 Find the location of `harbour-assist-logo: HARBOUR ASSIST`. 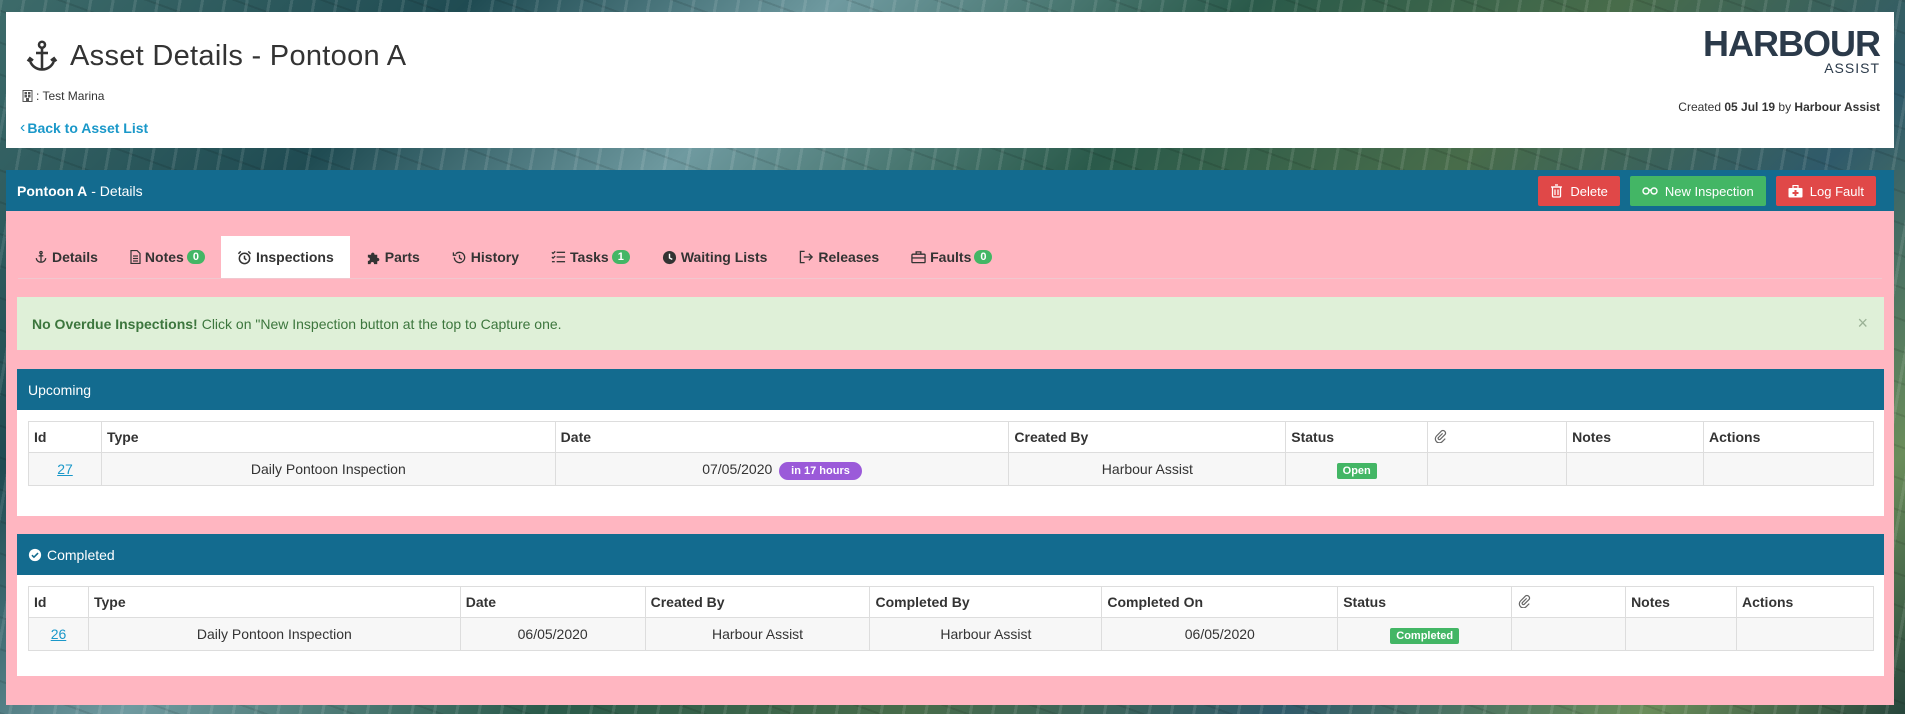

harbour-assist-logo: HARBOUR ASSIST is located at coordinates (1792, 49).